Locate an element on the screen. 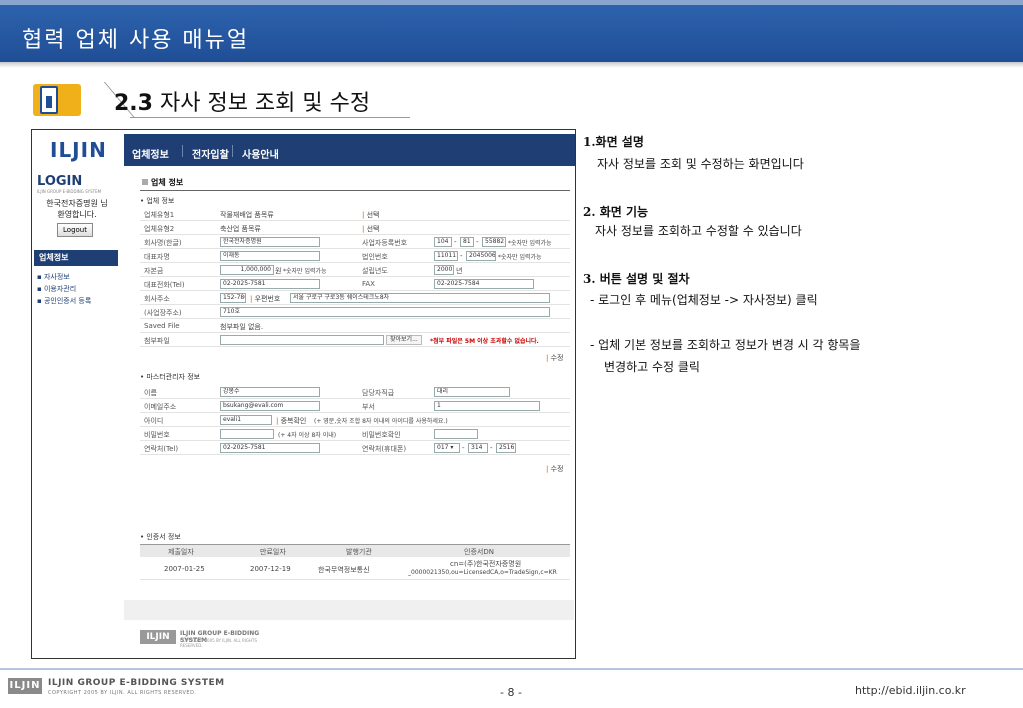 The height and width of the screenshot is (708, 1023). master-edit-button: | 수정 is located at coordinates (554, 469).